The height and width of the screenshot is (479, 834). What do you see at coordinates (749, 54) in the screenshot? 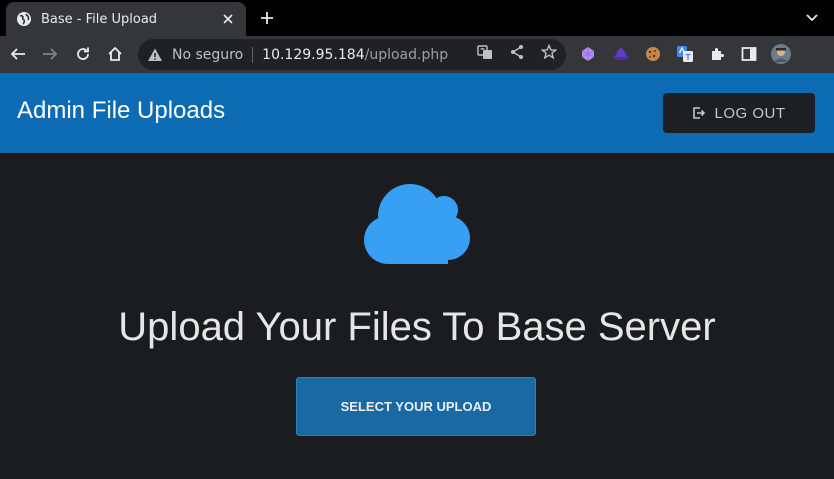
I see `sidepanel-icon` at bounding box center [749, 54].